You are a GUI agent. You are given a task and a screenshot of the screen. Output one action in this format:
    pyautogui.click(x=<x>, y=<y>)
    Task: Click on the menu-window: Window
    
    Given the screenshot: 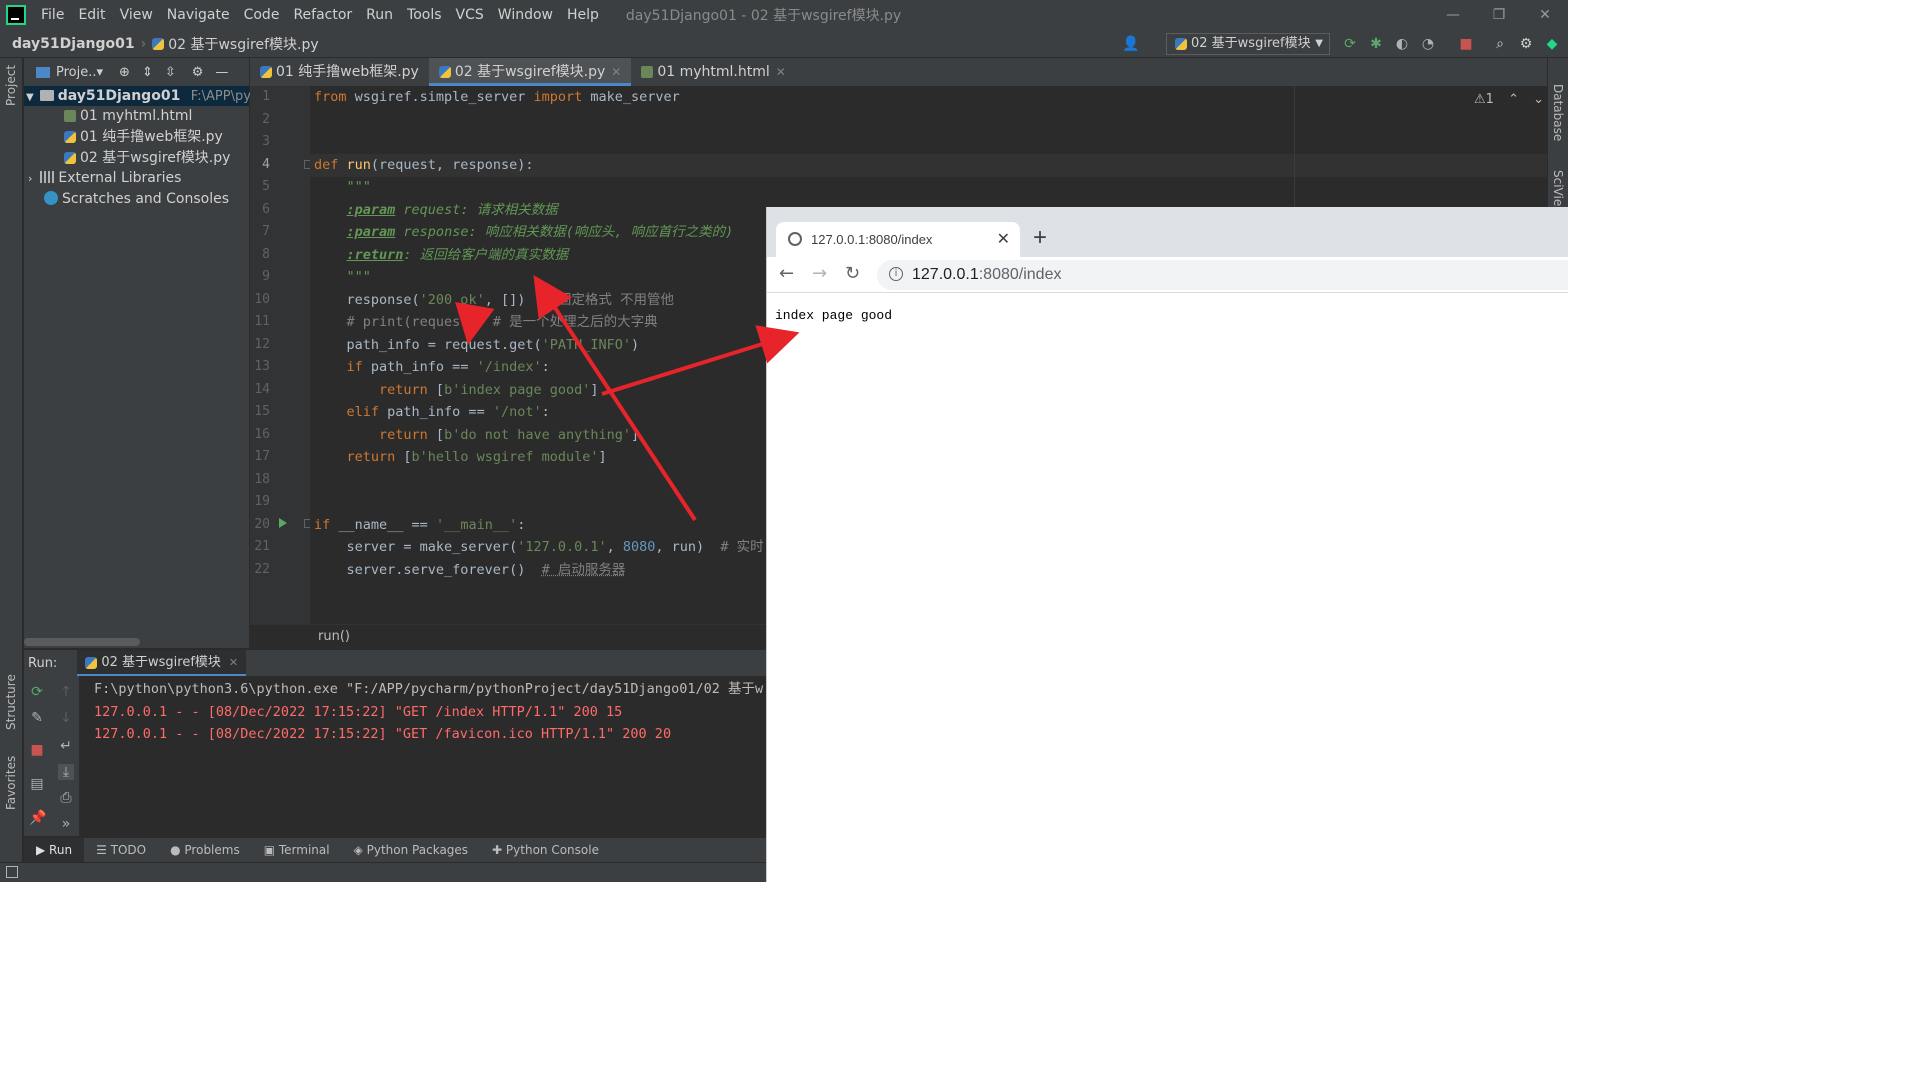 What is the action you would take?
    pyautogui.click(x=525, y=15)
    